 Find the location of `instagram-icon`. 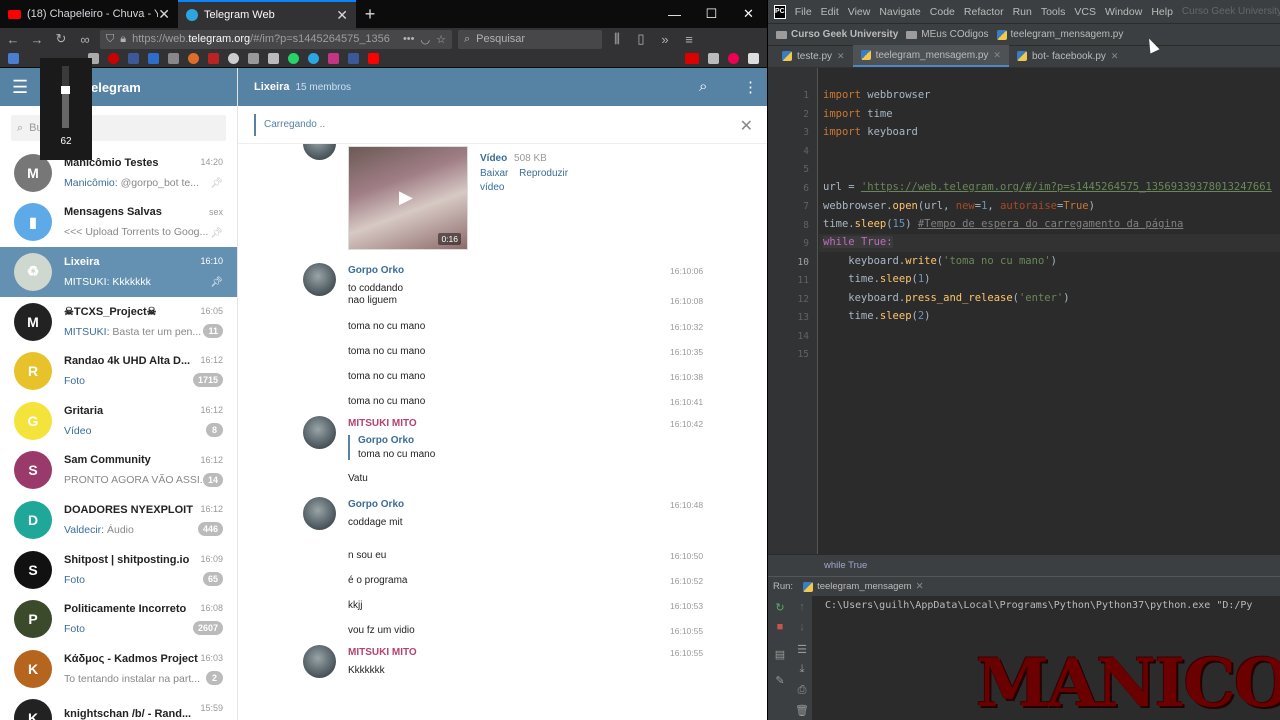

instagram-icon is located at coordinates (333, 58).